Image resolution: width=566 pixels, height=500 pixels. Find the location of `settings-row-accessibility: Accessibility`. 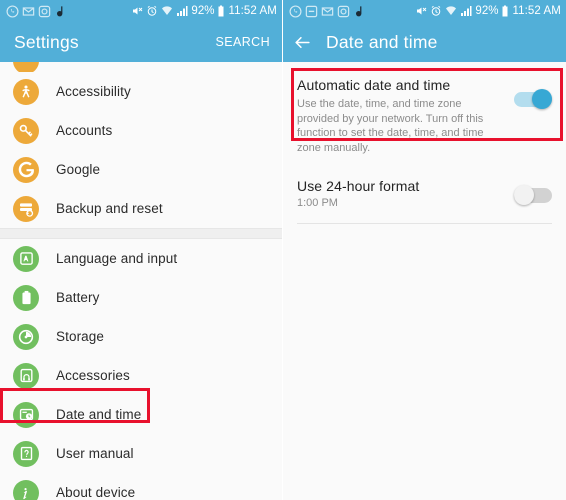

settings-row-accessibility: Accessibility is located at coordinates (141, 91).